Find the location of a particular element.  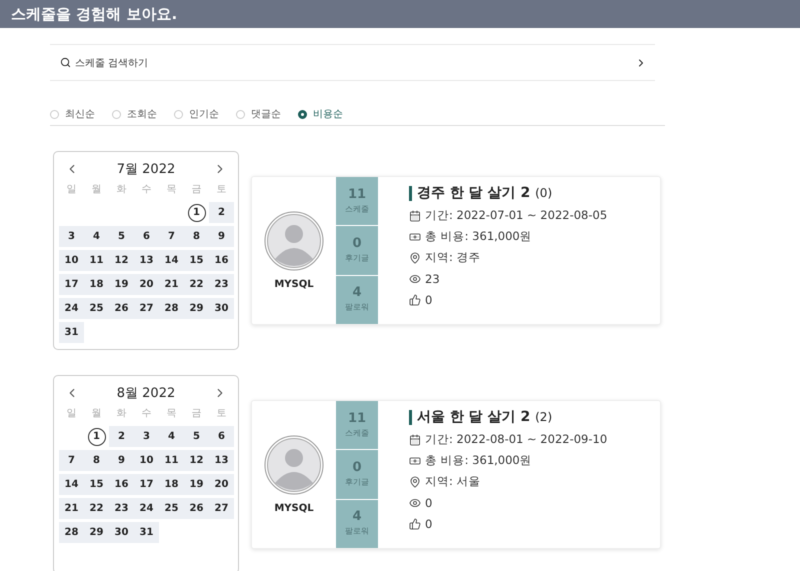

day-number: 14 is located at coordinates (171, 260).